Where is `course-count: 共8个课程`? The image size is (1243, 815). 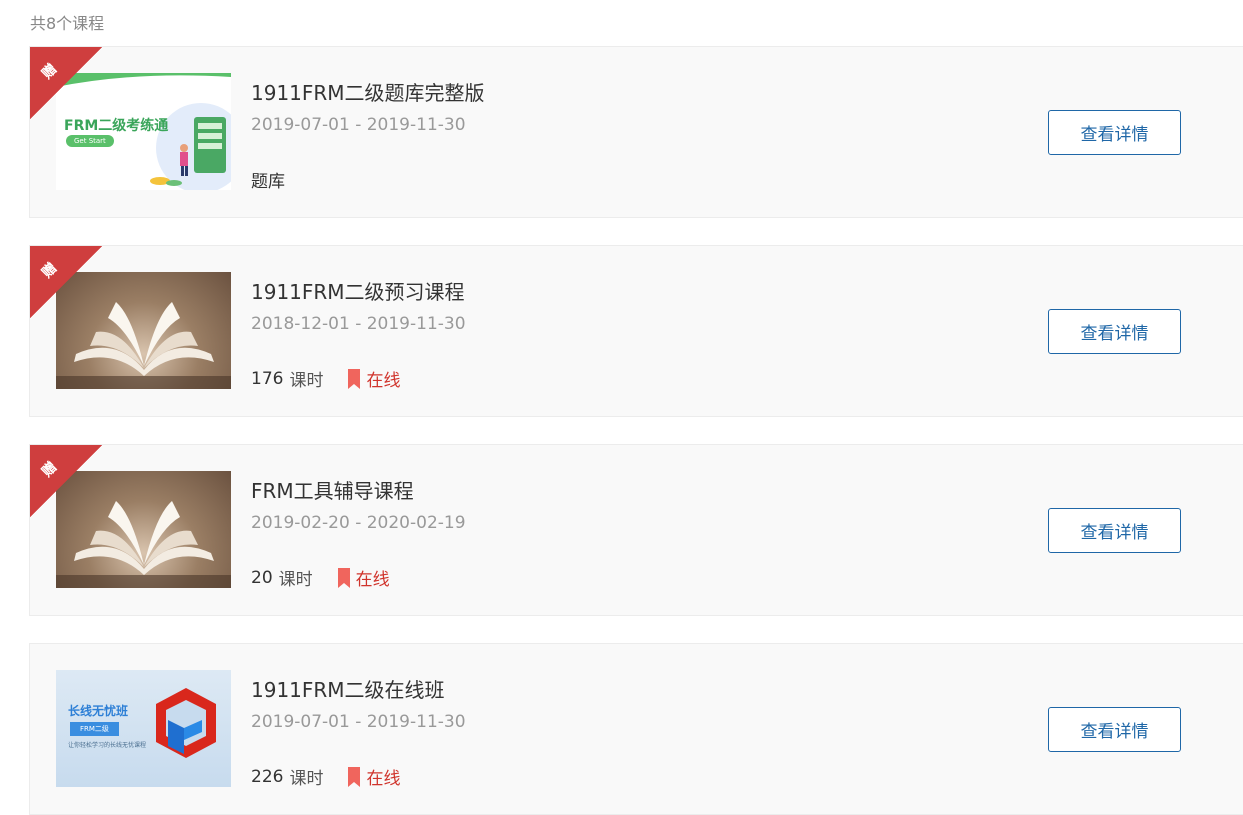 course-count: 共8个课程 is located at coordinates (67, 23).